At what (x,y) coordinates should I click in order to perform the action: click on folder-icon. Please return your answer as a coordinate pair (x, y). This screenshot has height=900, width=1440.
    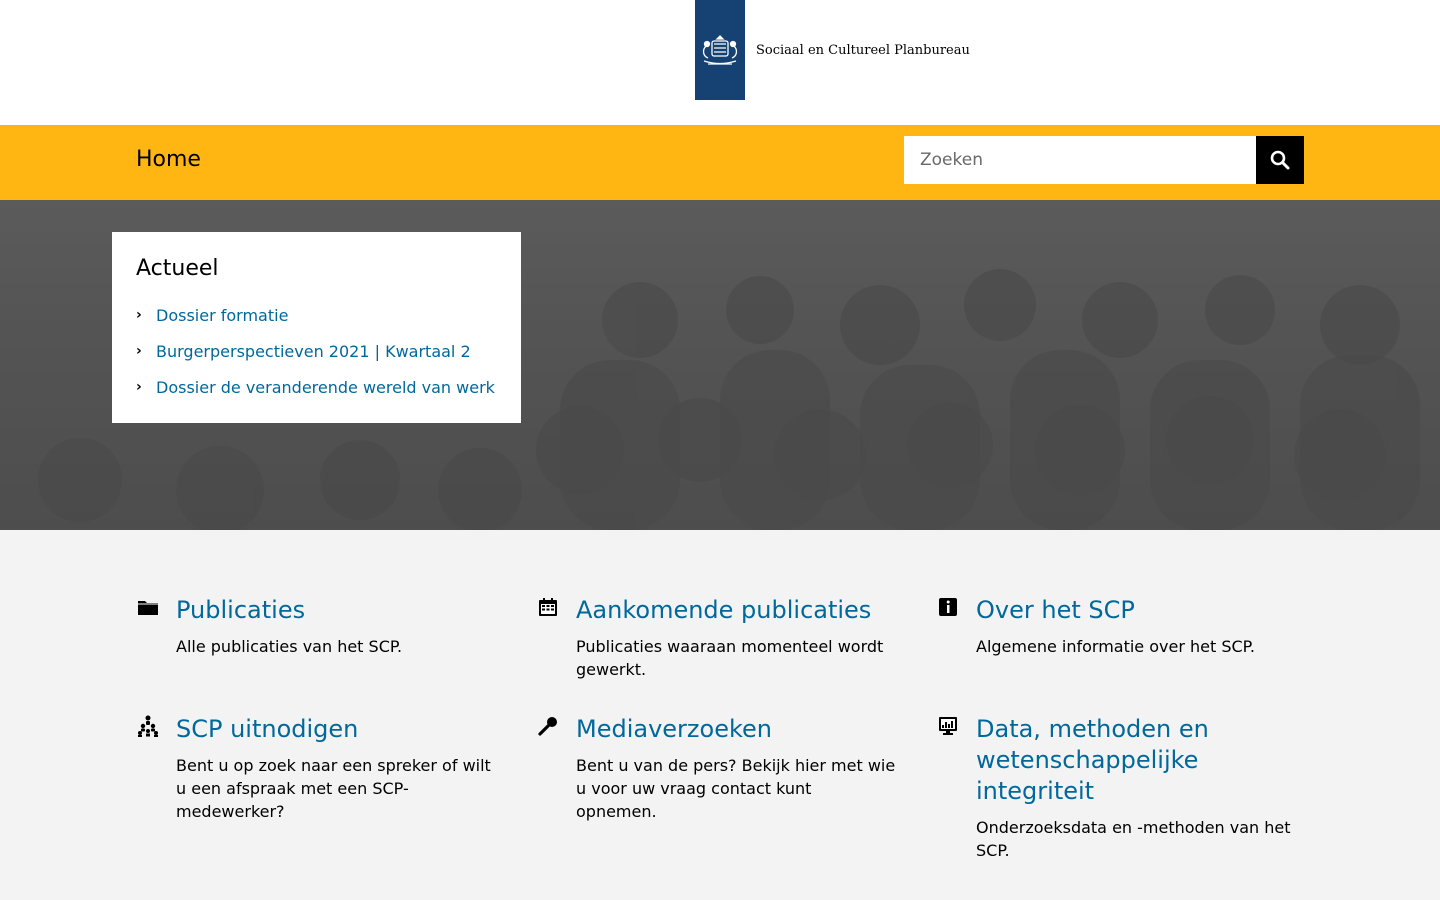
    Looking at the image, I should click on (148, 607).